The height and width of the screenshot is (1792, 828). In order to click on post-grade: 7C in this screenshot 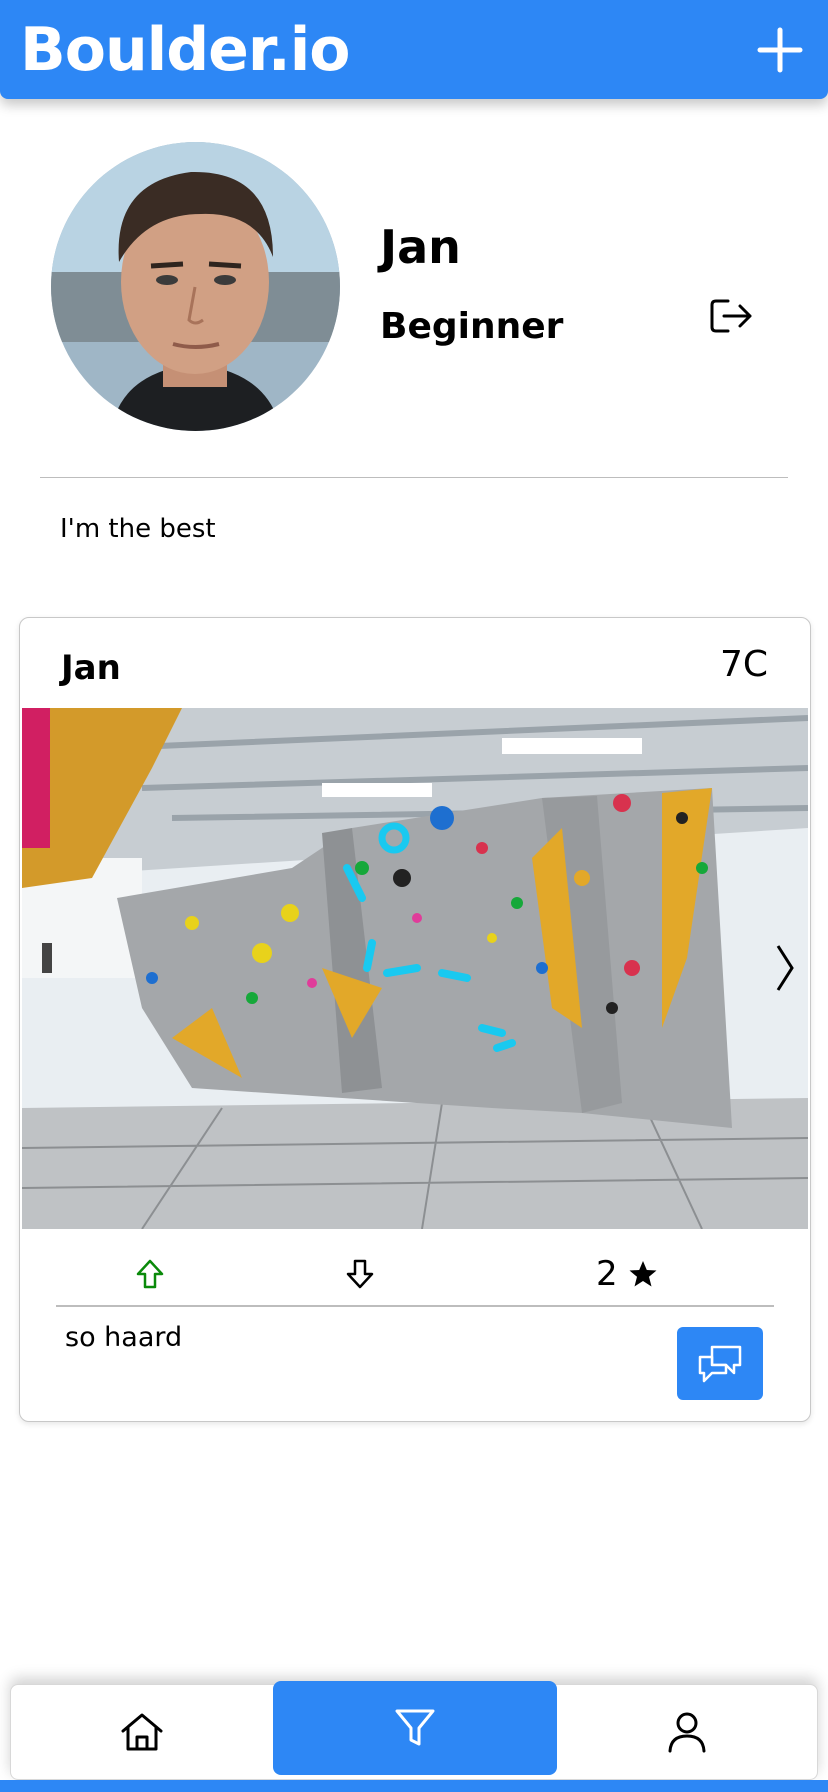, I will do `click(743, 664)`.